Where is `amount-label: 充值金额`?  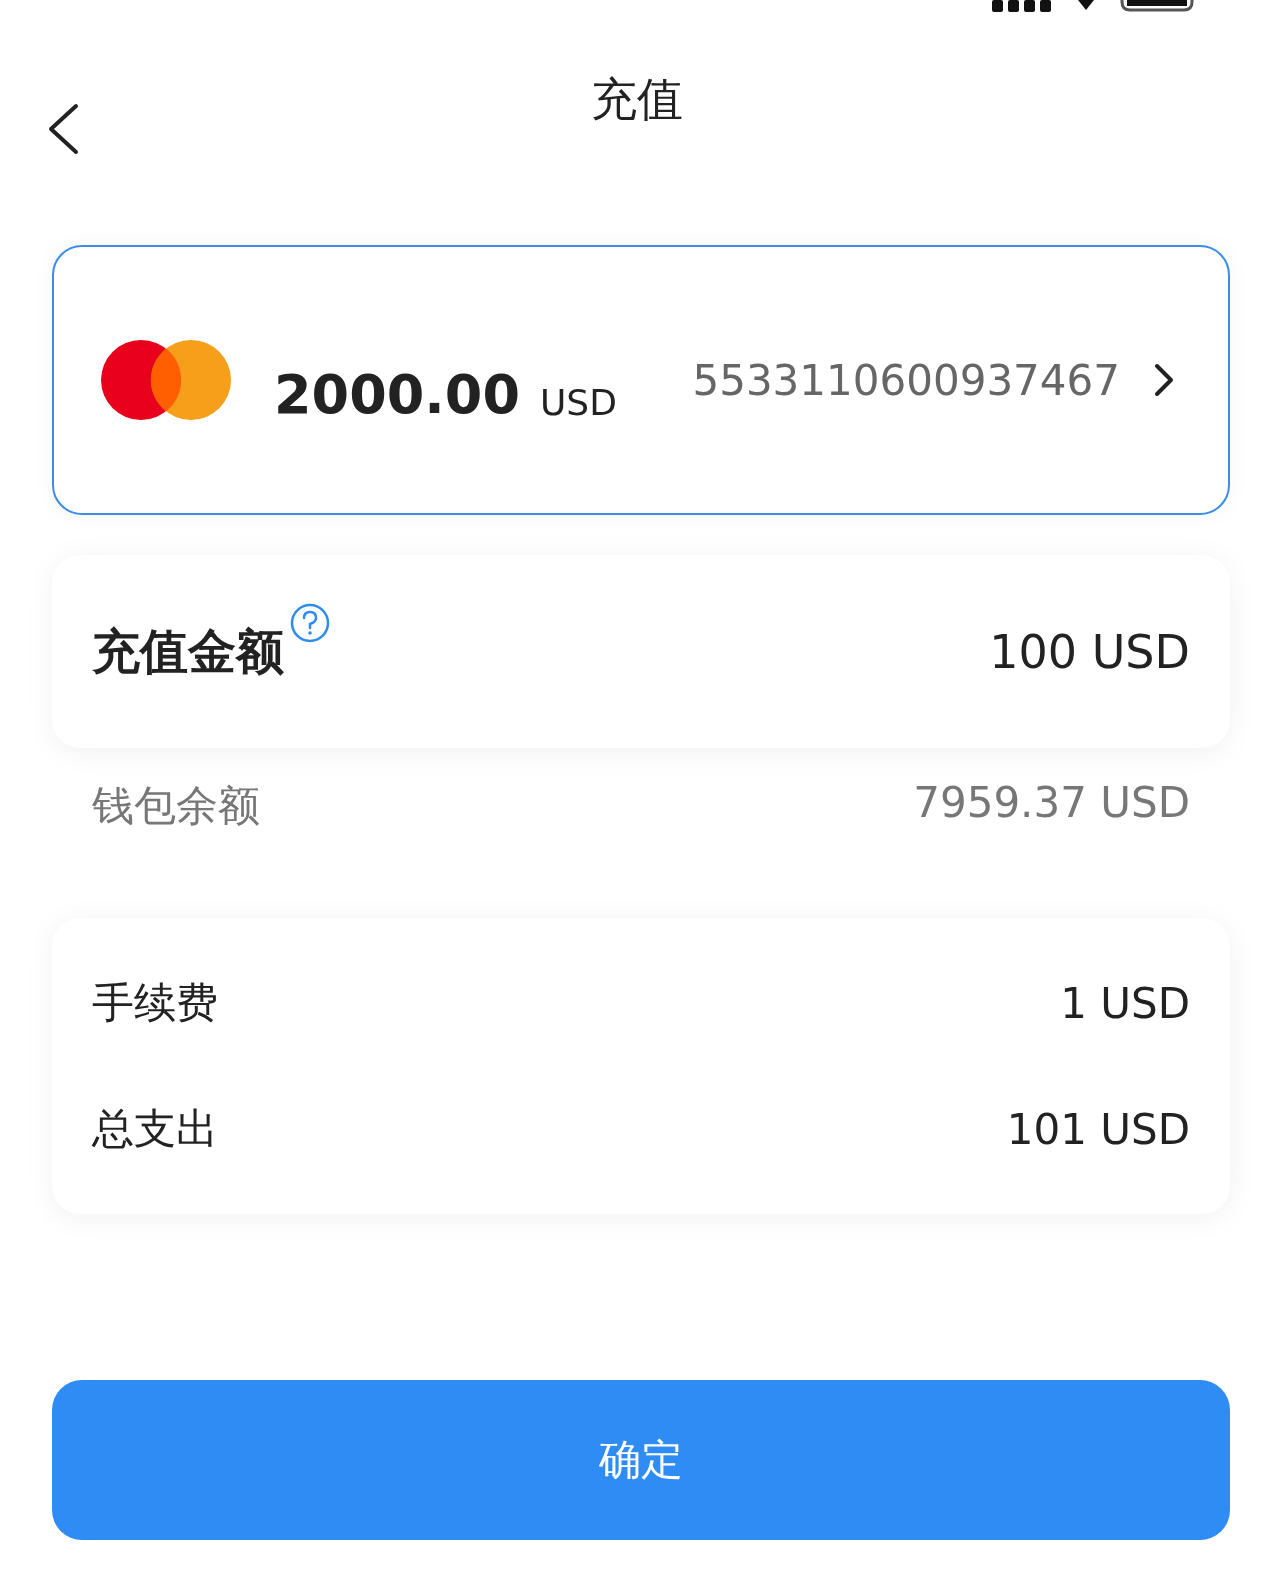
amount-label: 充值金额 is located at coordinates (188, 651).